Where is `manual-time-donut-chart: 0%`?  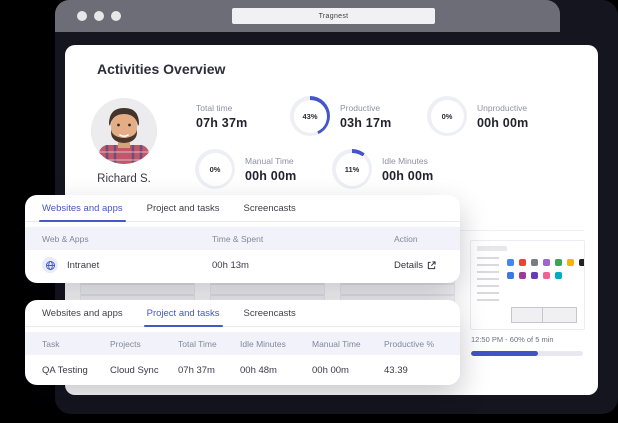
manual-time-donut-chart: 0% is located at coordinates (215, 169).